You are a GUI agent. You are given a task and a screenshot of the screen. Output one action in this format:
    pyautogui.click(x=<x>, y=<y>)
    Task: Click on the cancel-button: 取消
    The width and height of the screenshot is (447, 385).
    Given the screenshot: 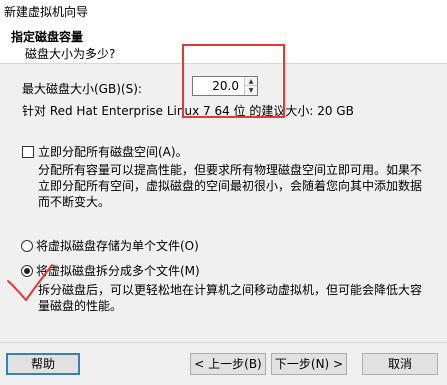 What is the action you would take?
    pyautogui.click(x=400, y=364)
    